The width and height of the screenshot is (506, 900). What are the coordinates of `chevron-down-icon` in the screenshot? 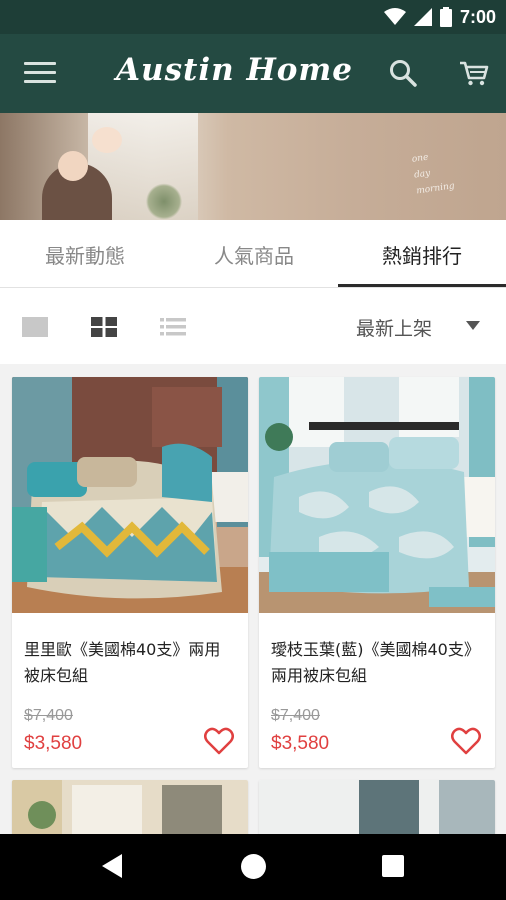 It's located at (473, 325).